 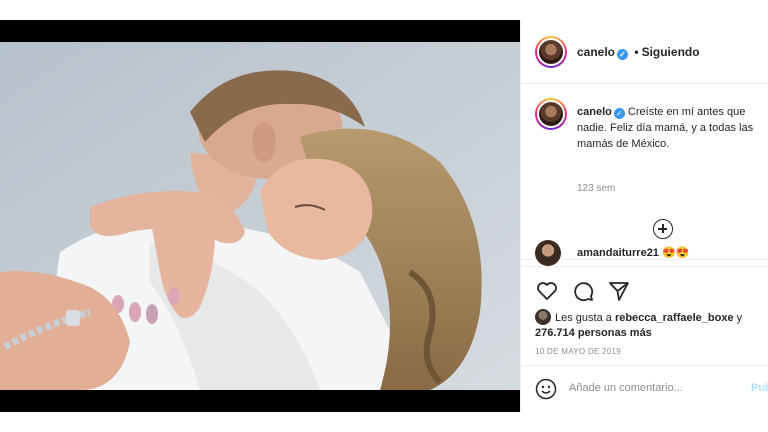 I want to click on plus-circle-icon, so click(x=663, y=229).